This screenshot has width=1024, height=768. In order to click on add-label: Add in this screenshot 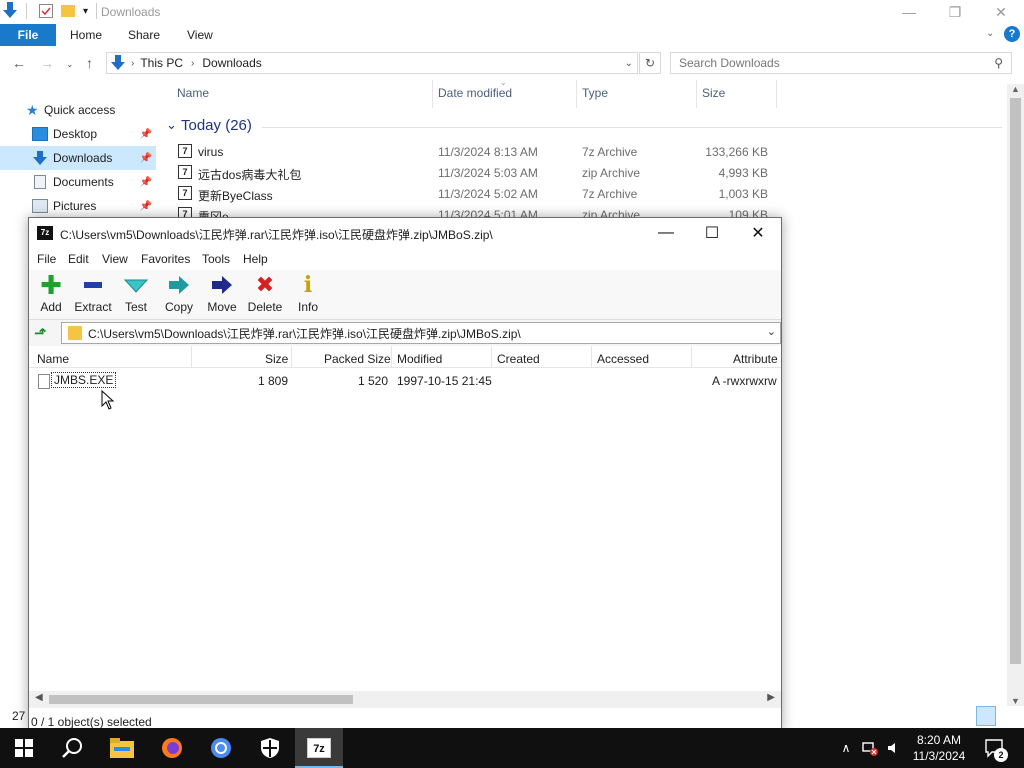, I will do `click(51, 307)`.